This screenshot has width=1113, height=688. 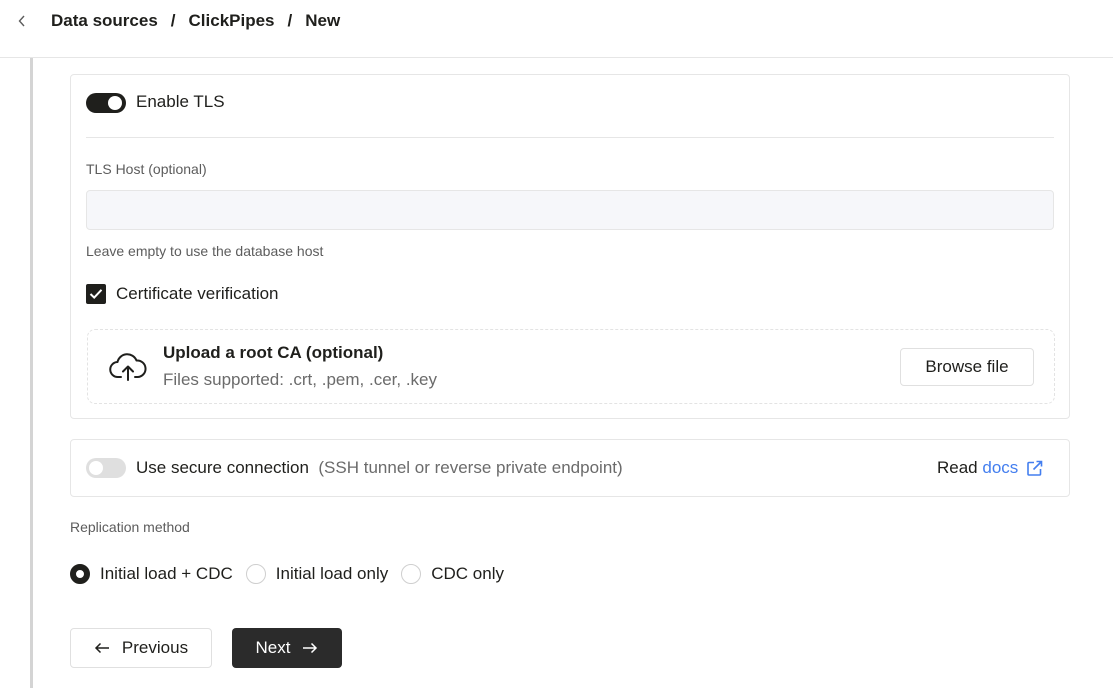 What do you see at coordinates (31, 373) in the screenshot?
I see `left-rail` at bounding box center [31, 373].